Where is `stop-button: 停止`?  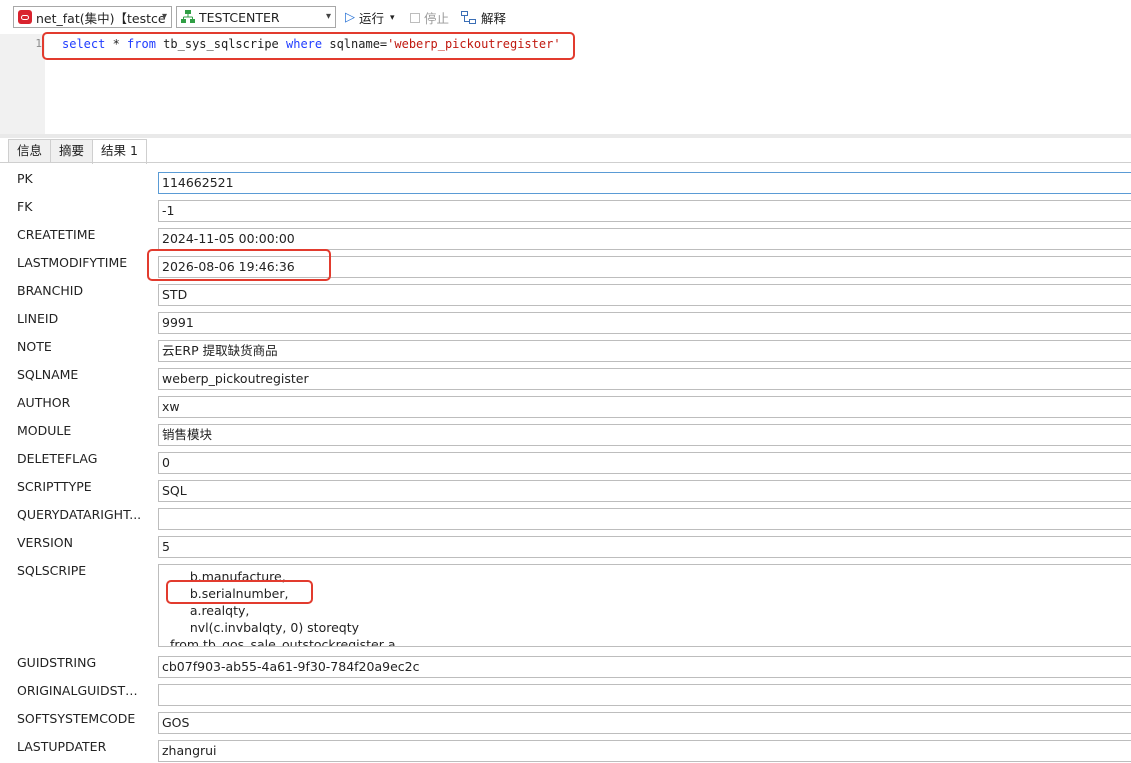 stop-button: 停止 is located at coordinates (429, 17).